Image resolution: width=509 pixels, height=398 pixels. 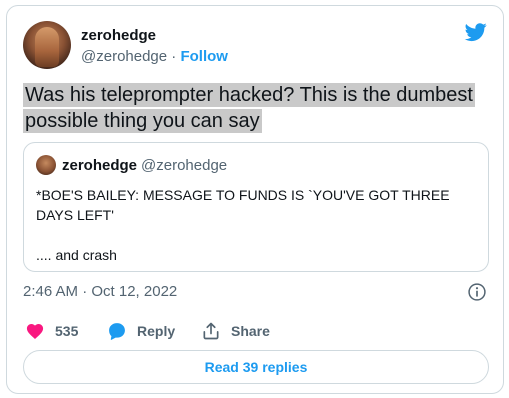 I want to click on author-handle-line: @zerohedge · Follow, so click(x=154, y=56).